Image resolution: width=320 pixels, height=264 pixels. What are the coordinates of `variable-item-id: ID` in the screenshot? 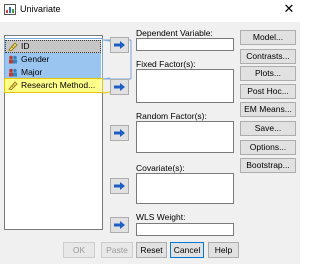 It's located at (53, 46).